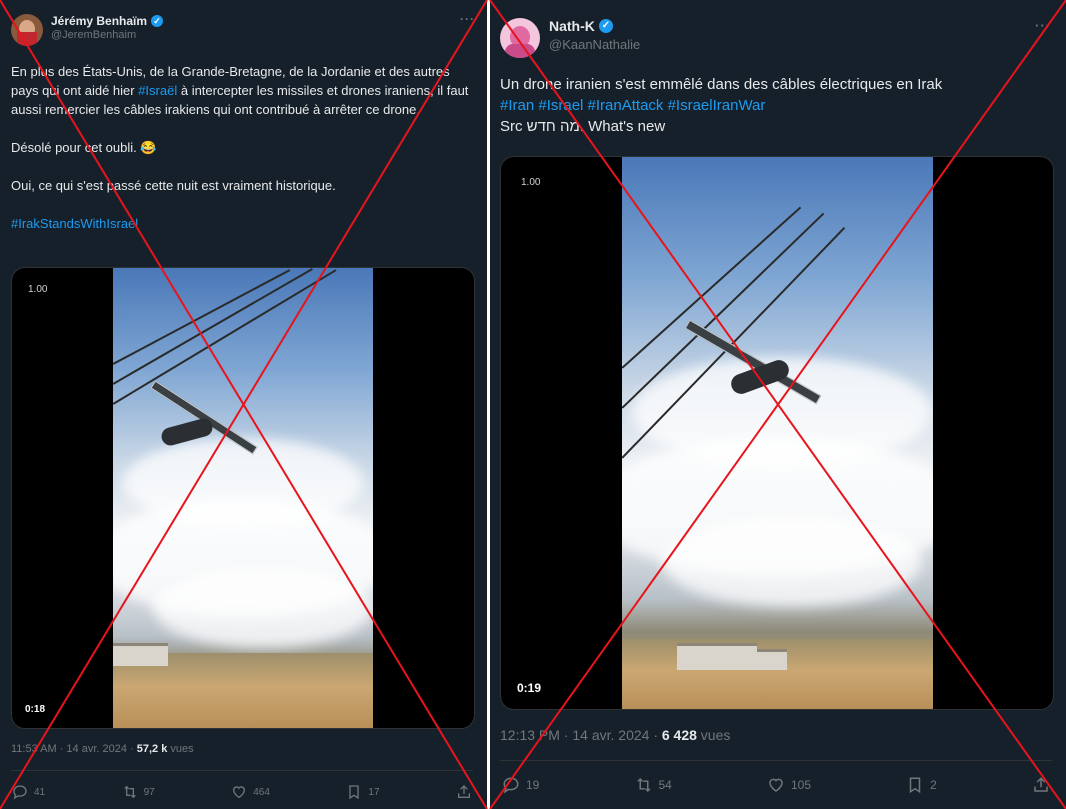 This screenshot has height=809, width=1066. What do you see at coordinates (801, 785) in the screenshot?
I see `like-count: 105` at bounding box center [801, 785].